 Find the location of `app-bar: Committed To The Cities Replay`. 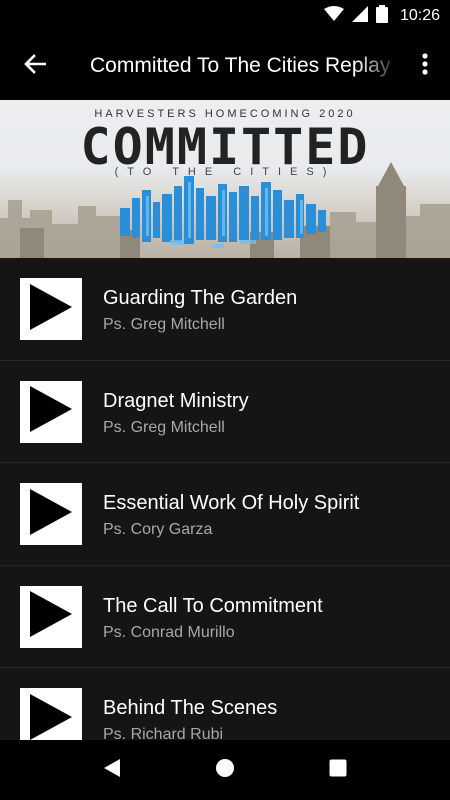

app-bar: Committed To The Cities Replay is located at coordinates (225, 66).